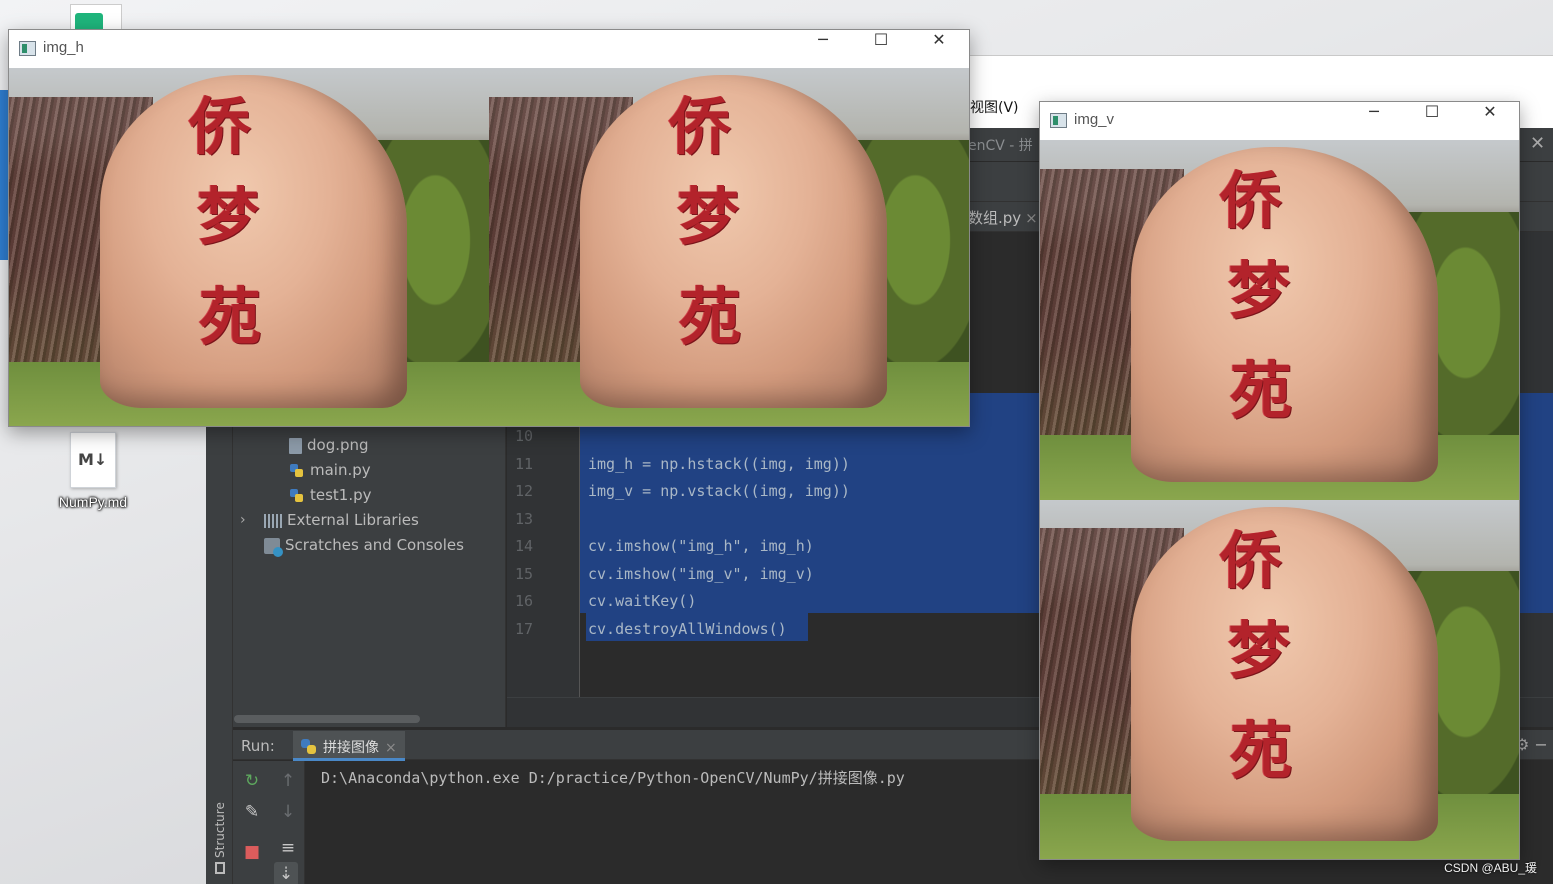 This screenshot has height=884, width=1553. Describe the element at coordinates (523, 574) in the screenshot. I see `line-number: 15` at that location.